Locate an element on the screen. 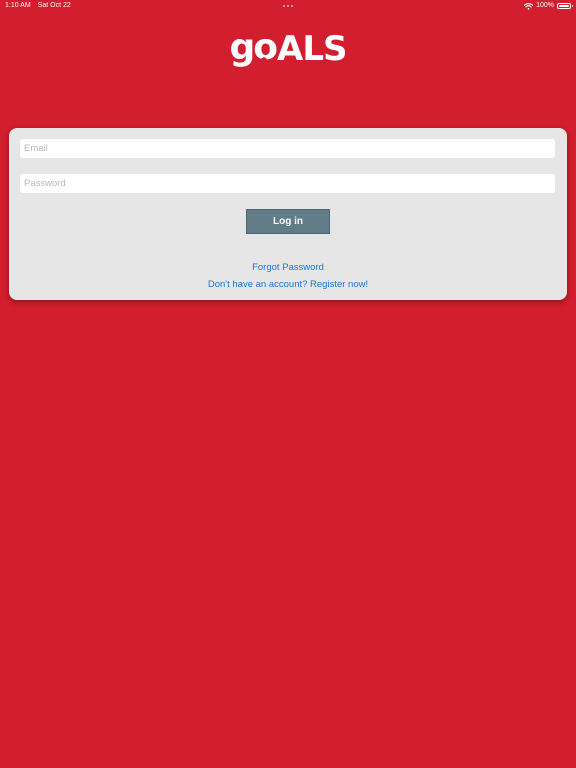  status-left: 1:10 AM Sat Oct 22 is located at coordinates (38, 6).